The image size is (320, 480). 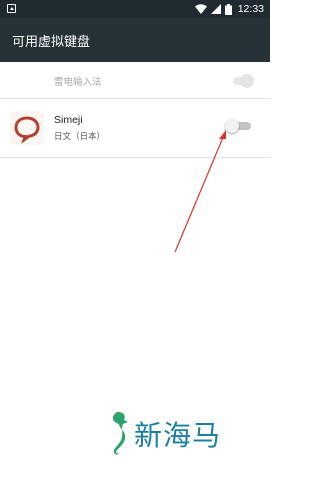 I want to click on keyboard-language: 日文（日本）, so click(x=80, y=137).